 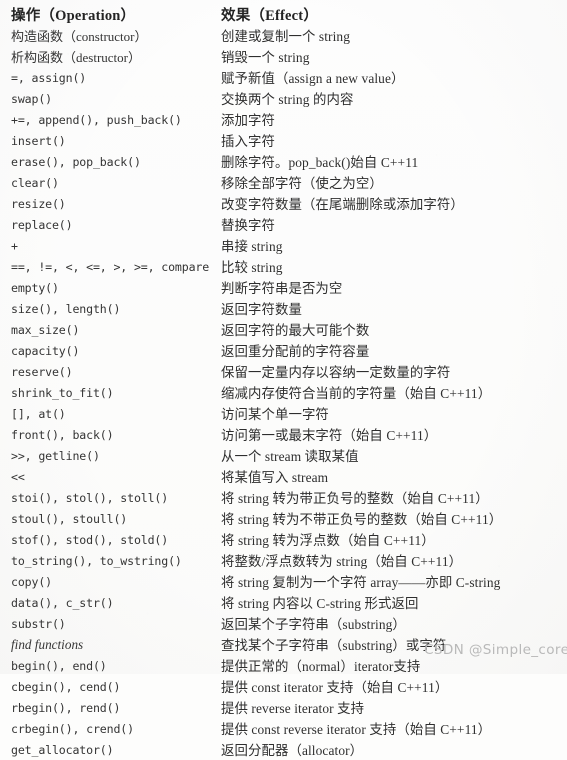 I want to click on operation-cell: erase(), pop_back(), so click(x=106, y=161).